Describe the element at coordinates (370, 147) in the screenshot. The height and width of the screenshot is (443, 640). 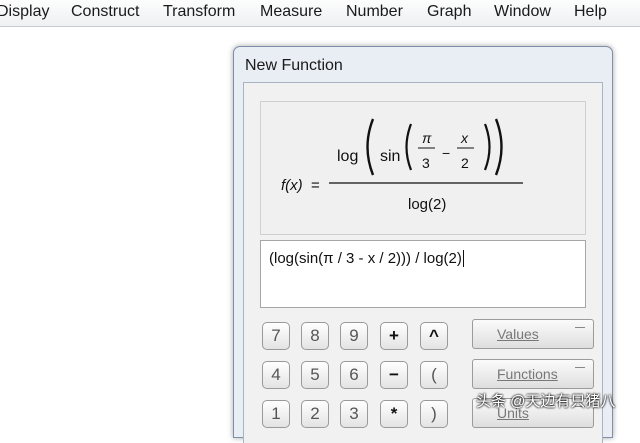
I see `outer-left-paren` at that location.